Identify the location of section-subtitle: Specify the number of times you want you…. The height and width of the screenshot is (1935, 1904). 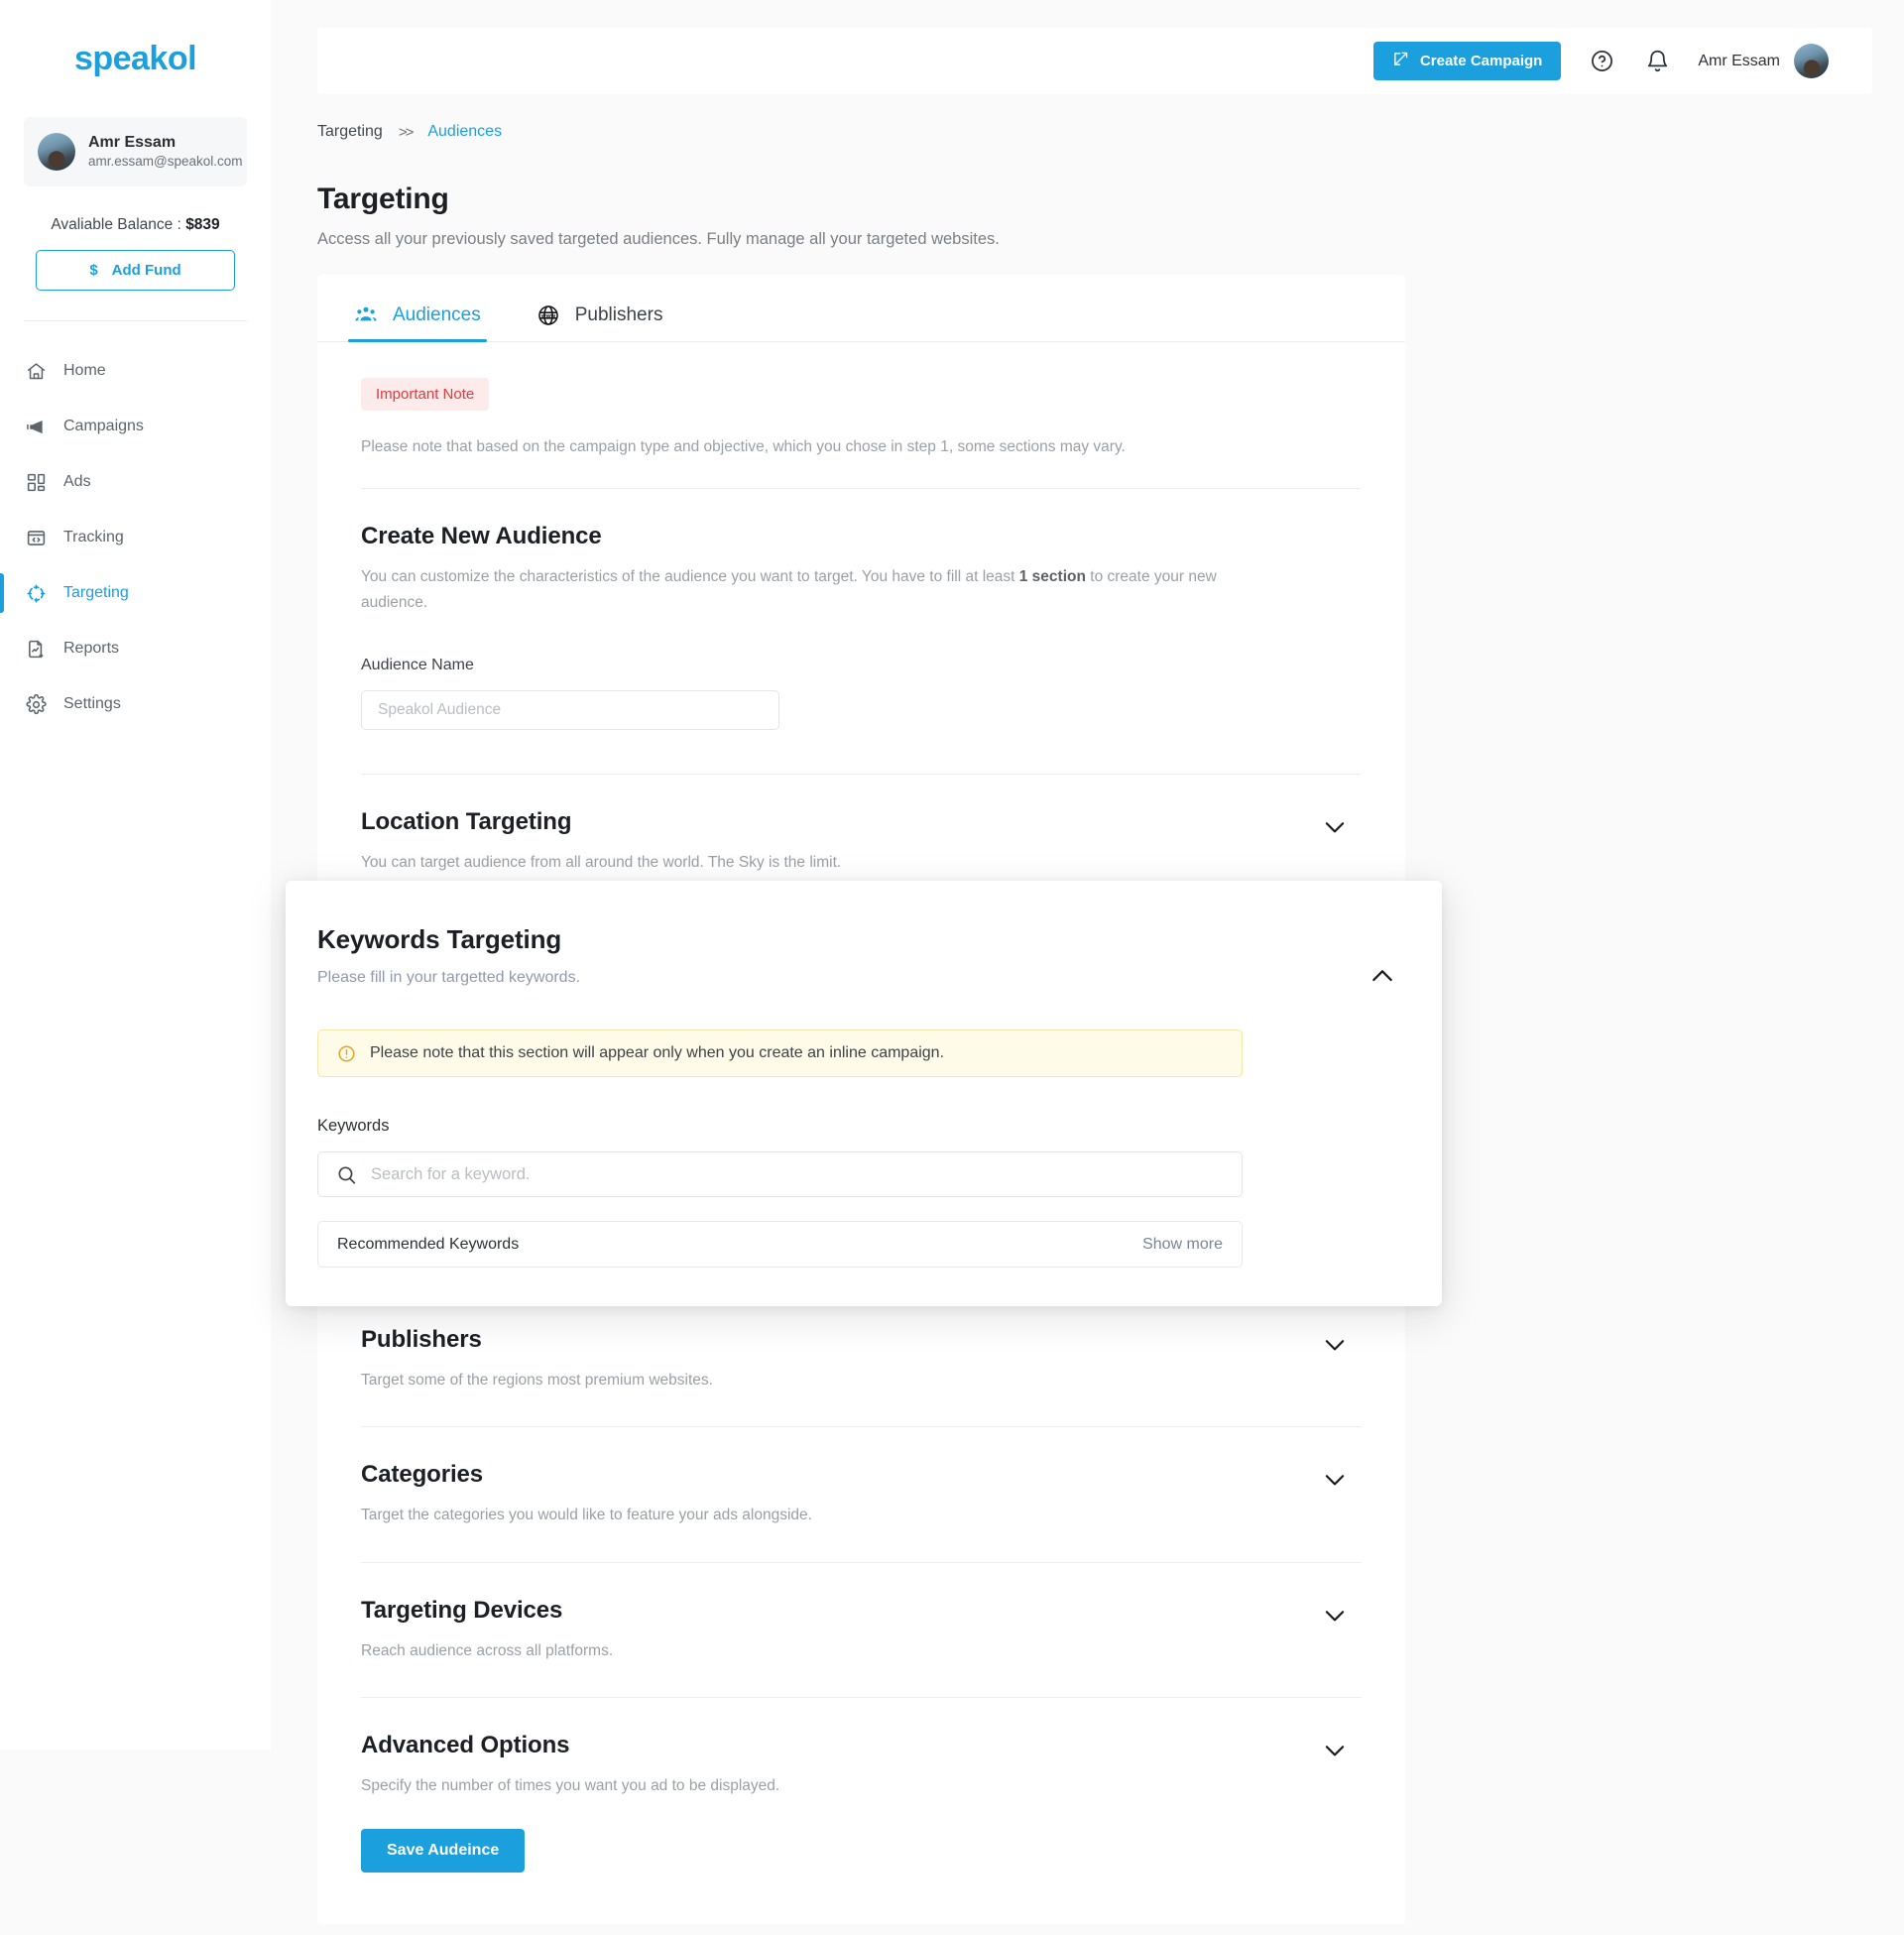
(570, 1786).